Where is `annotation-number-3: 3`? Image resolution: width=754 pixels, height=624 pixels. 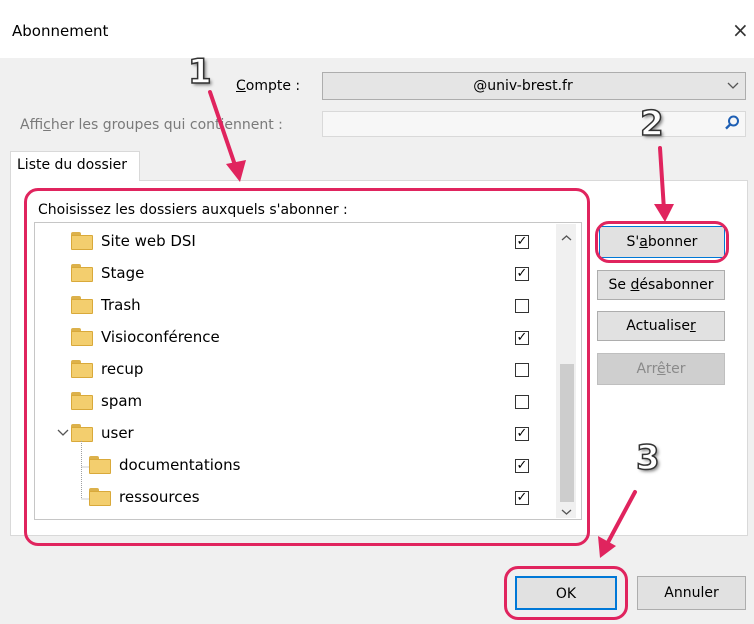
annotation-number-3: 3 is located at coordinates (647, 458).